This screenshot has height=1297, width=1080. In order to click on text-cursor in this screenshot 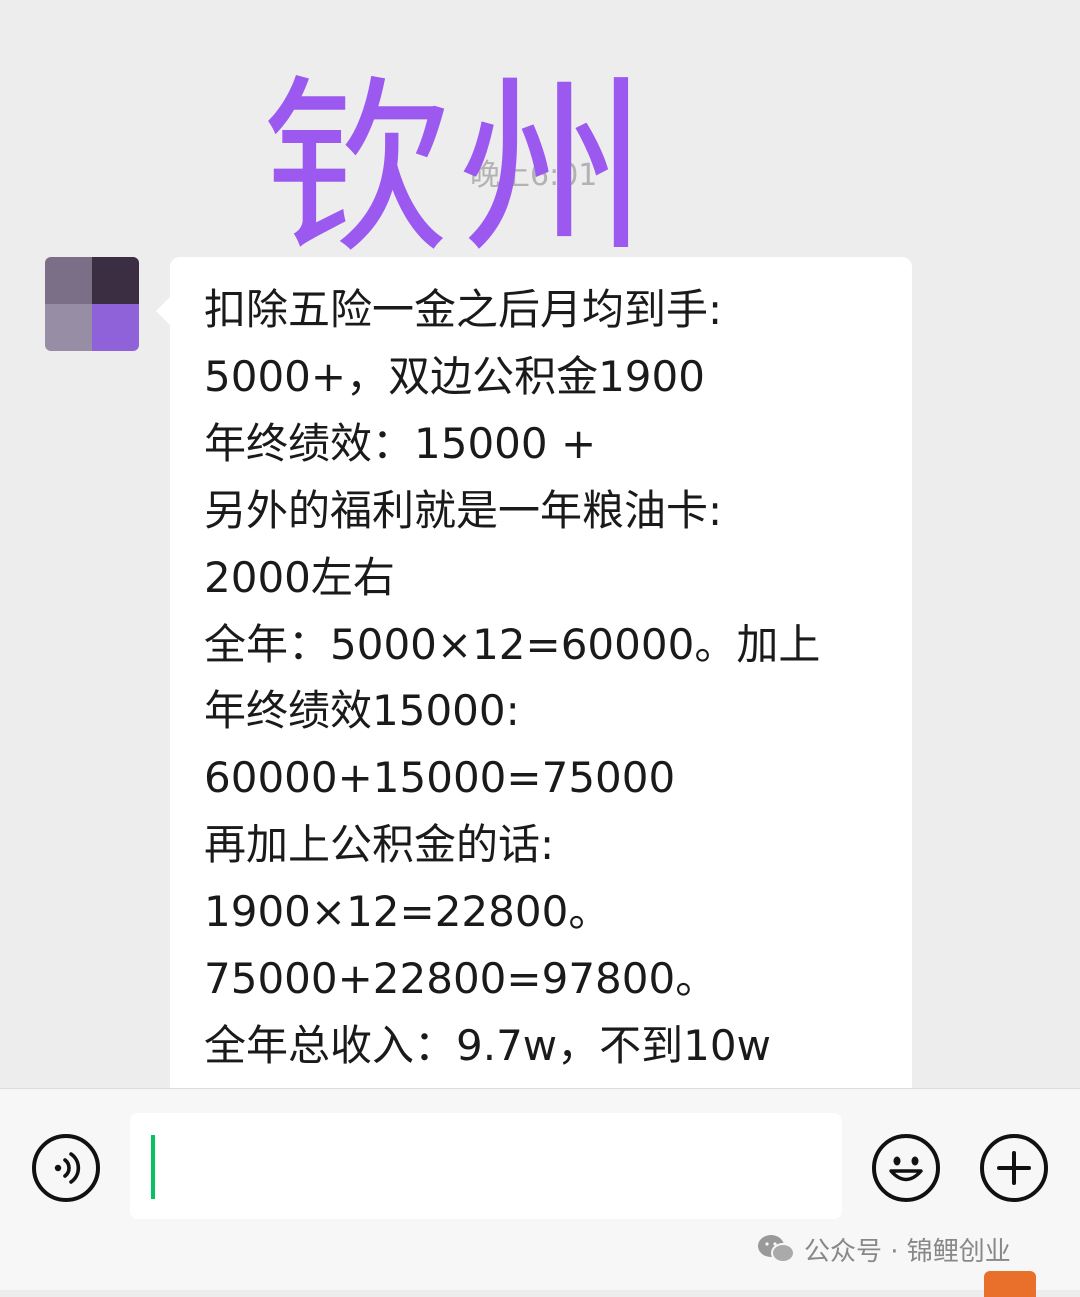, I will do `click(153, 1167)`.